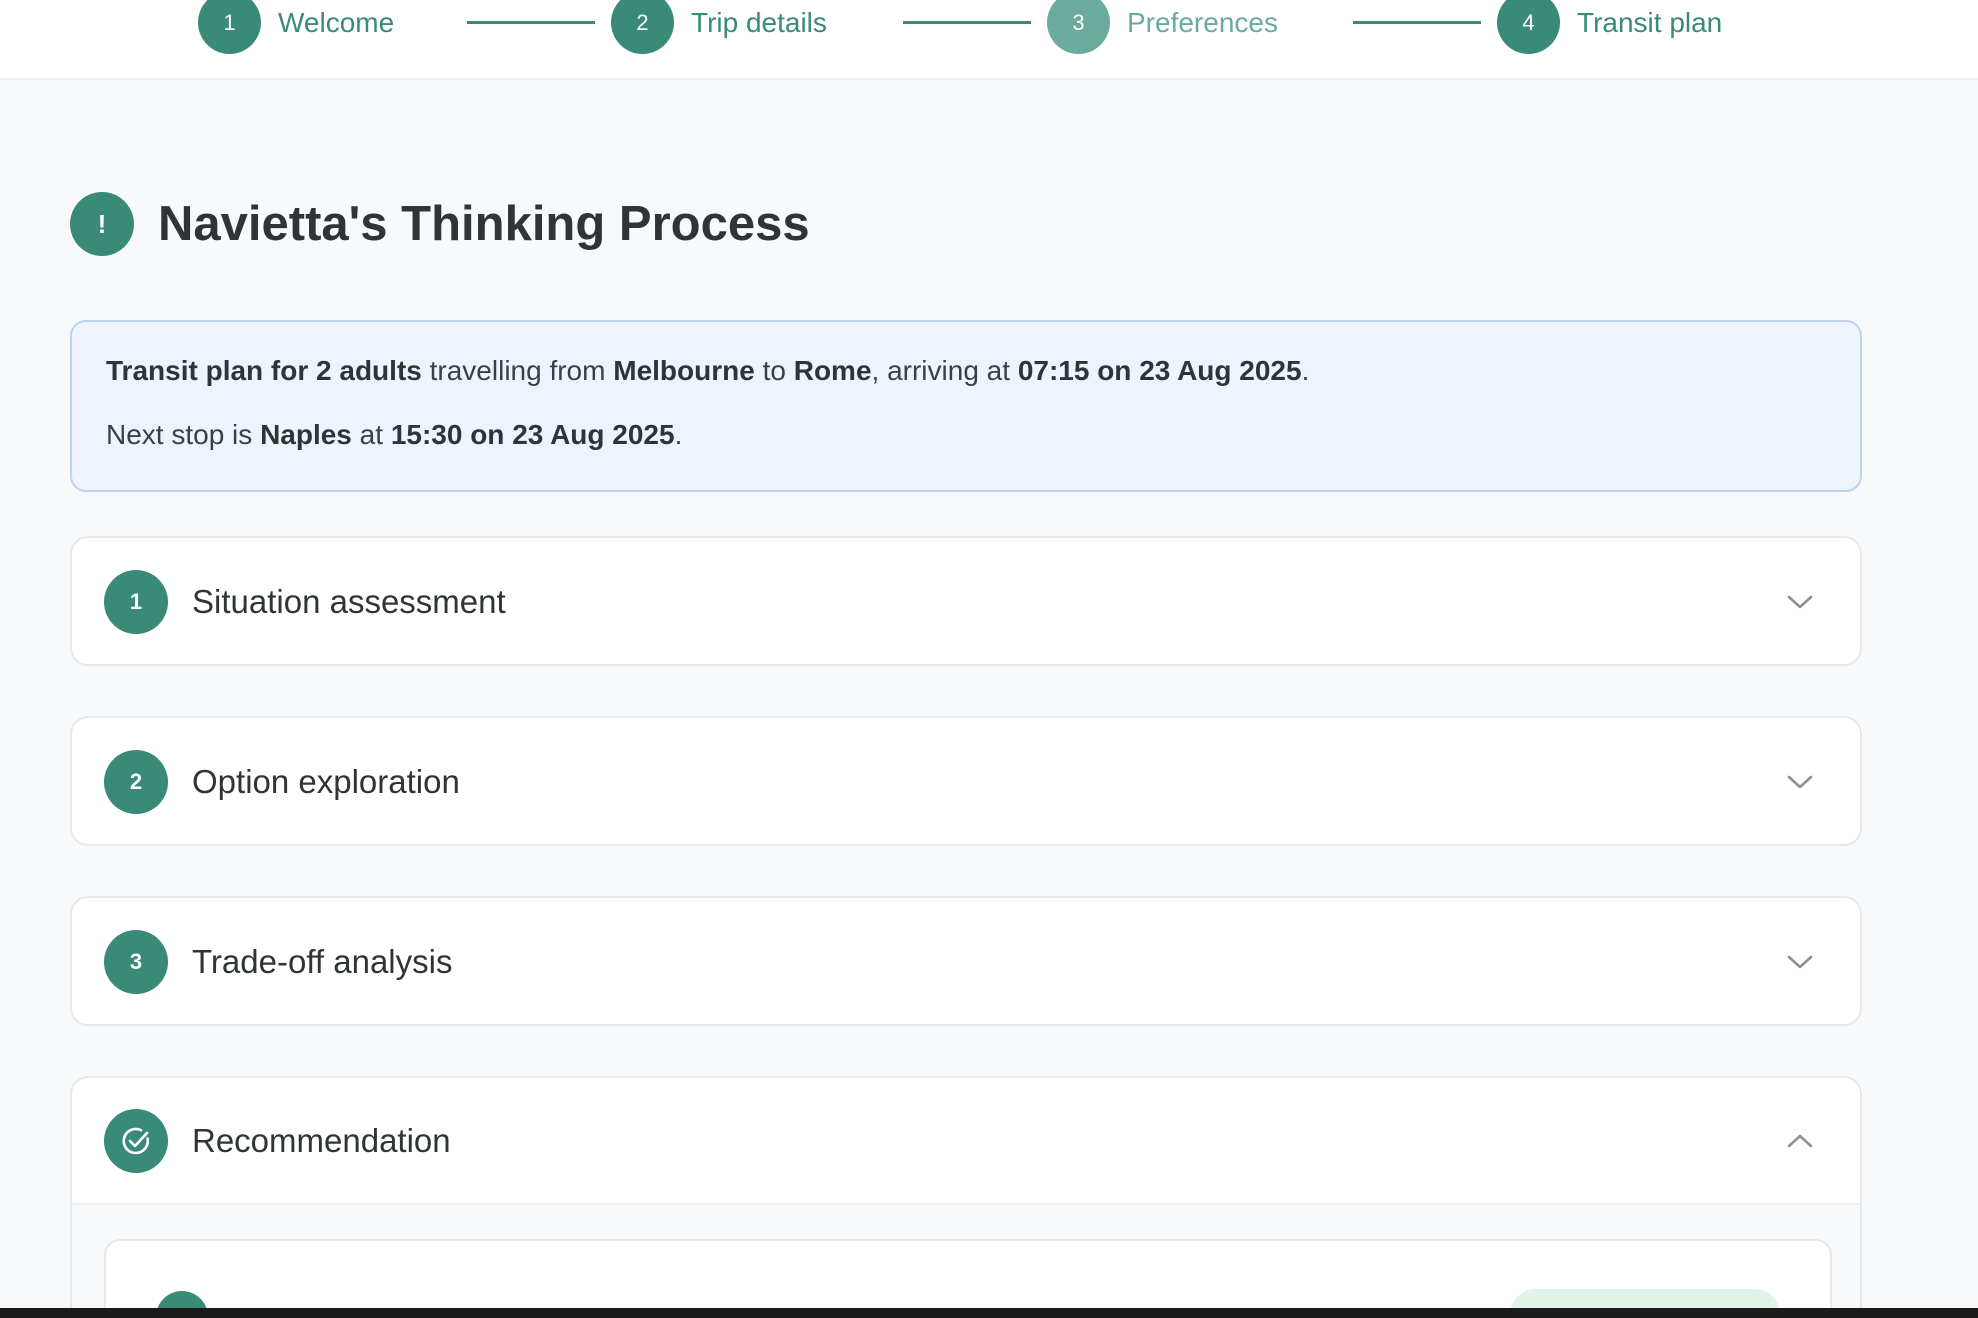 Image resolution: width=1978 pixels, height=1318 pixels. What do you see at coordinates (517, 370) in the screenshot?
I see `summary-text: travelling from` at bounding box center [517, 370].